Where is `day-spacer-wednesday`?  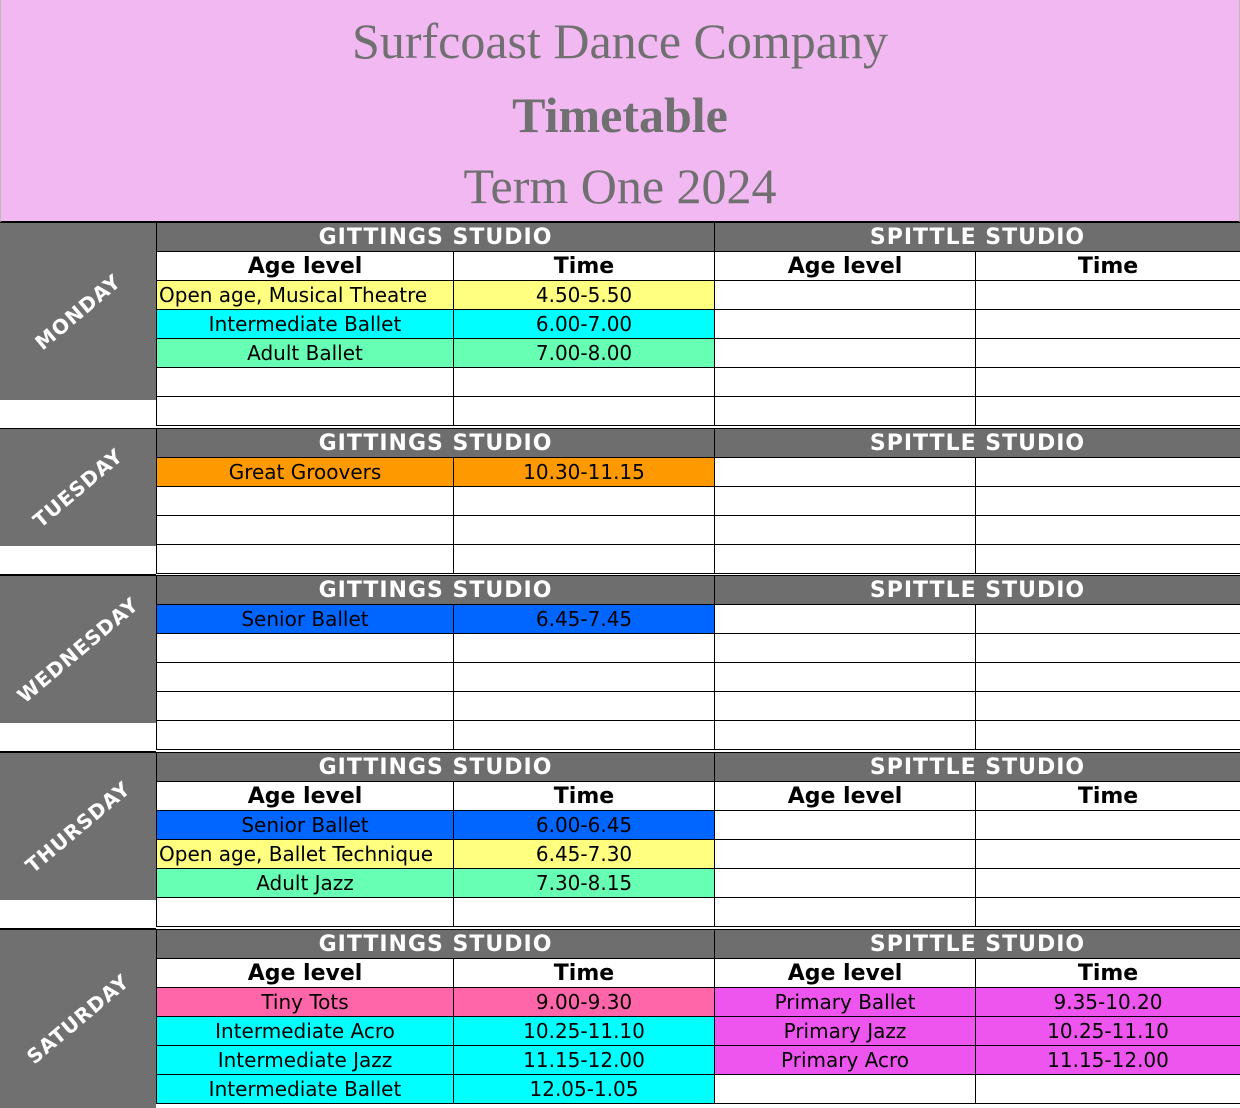
day-spacer-wednesday is located at coordinates (78, 737).